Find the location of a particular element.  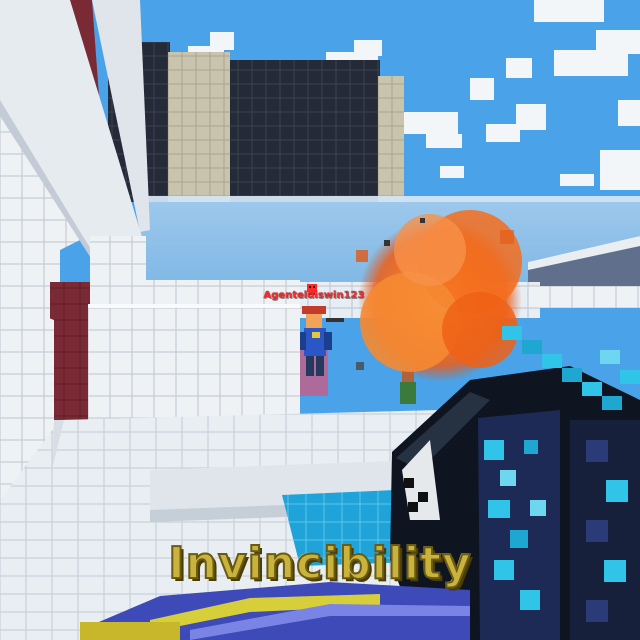

far-building-dark-right is located at coordinates (305, 131).